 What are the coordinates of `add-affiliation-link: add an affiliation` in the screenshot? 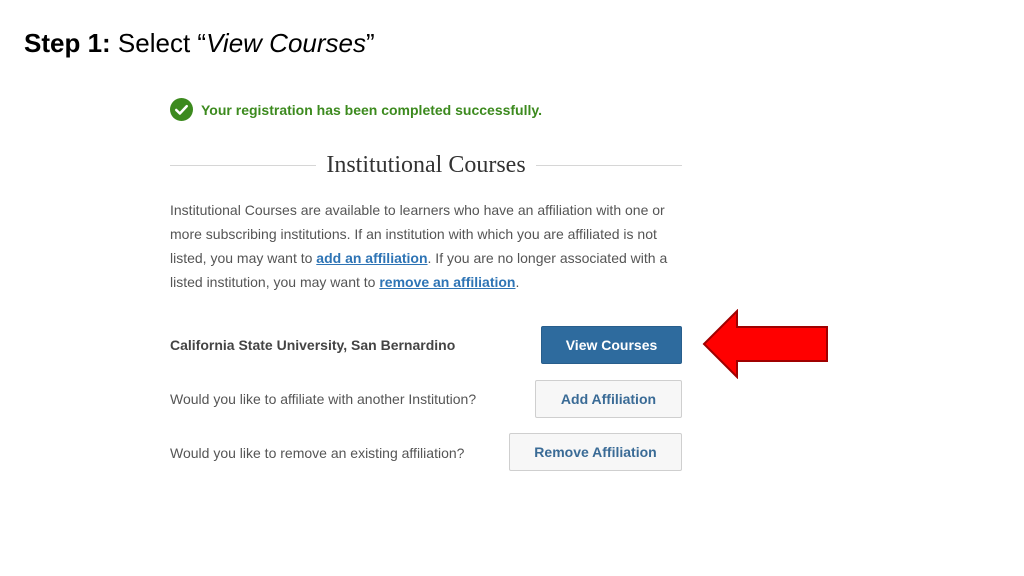 It's located at (371, 258).